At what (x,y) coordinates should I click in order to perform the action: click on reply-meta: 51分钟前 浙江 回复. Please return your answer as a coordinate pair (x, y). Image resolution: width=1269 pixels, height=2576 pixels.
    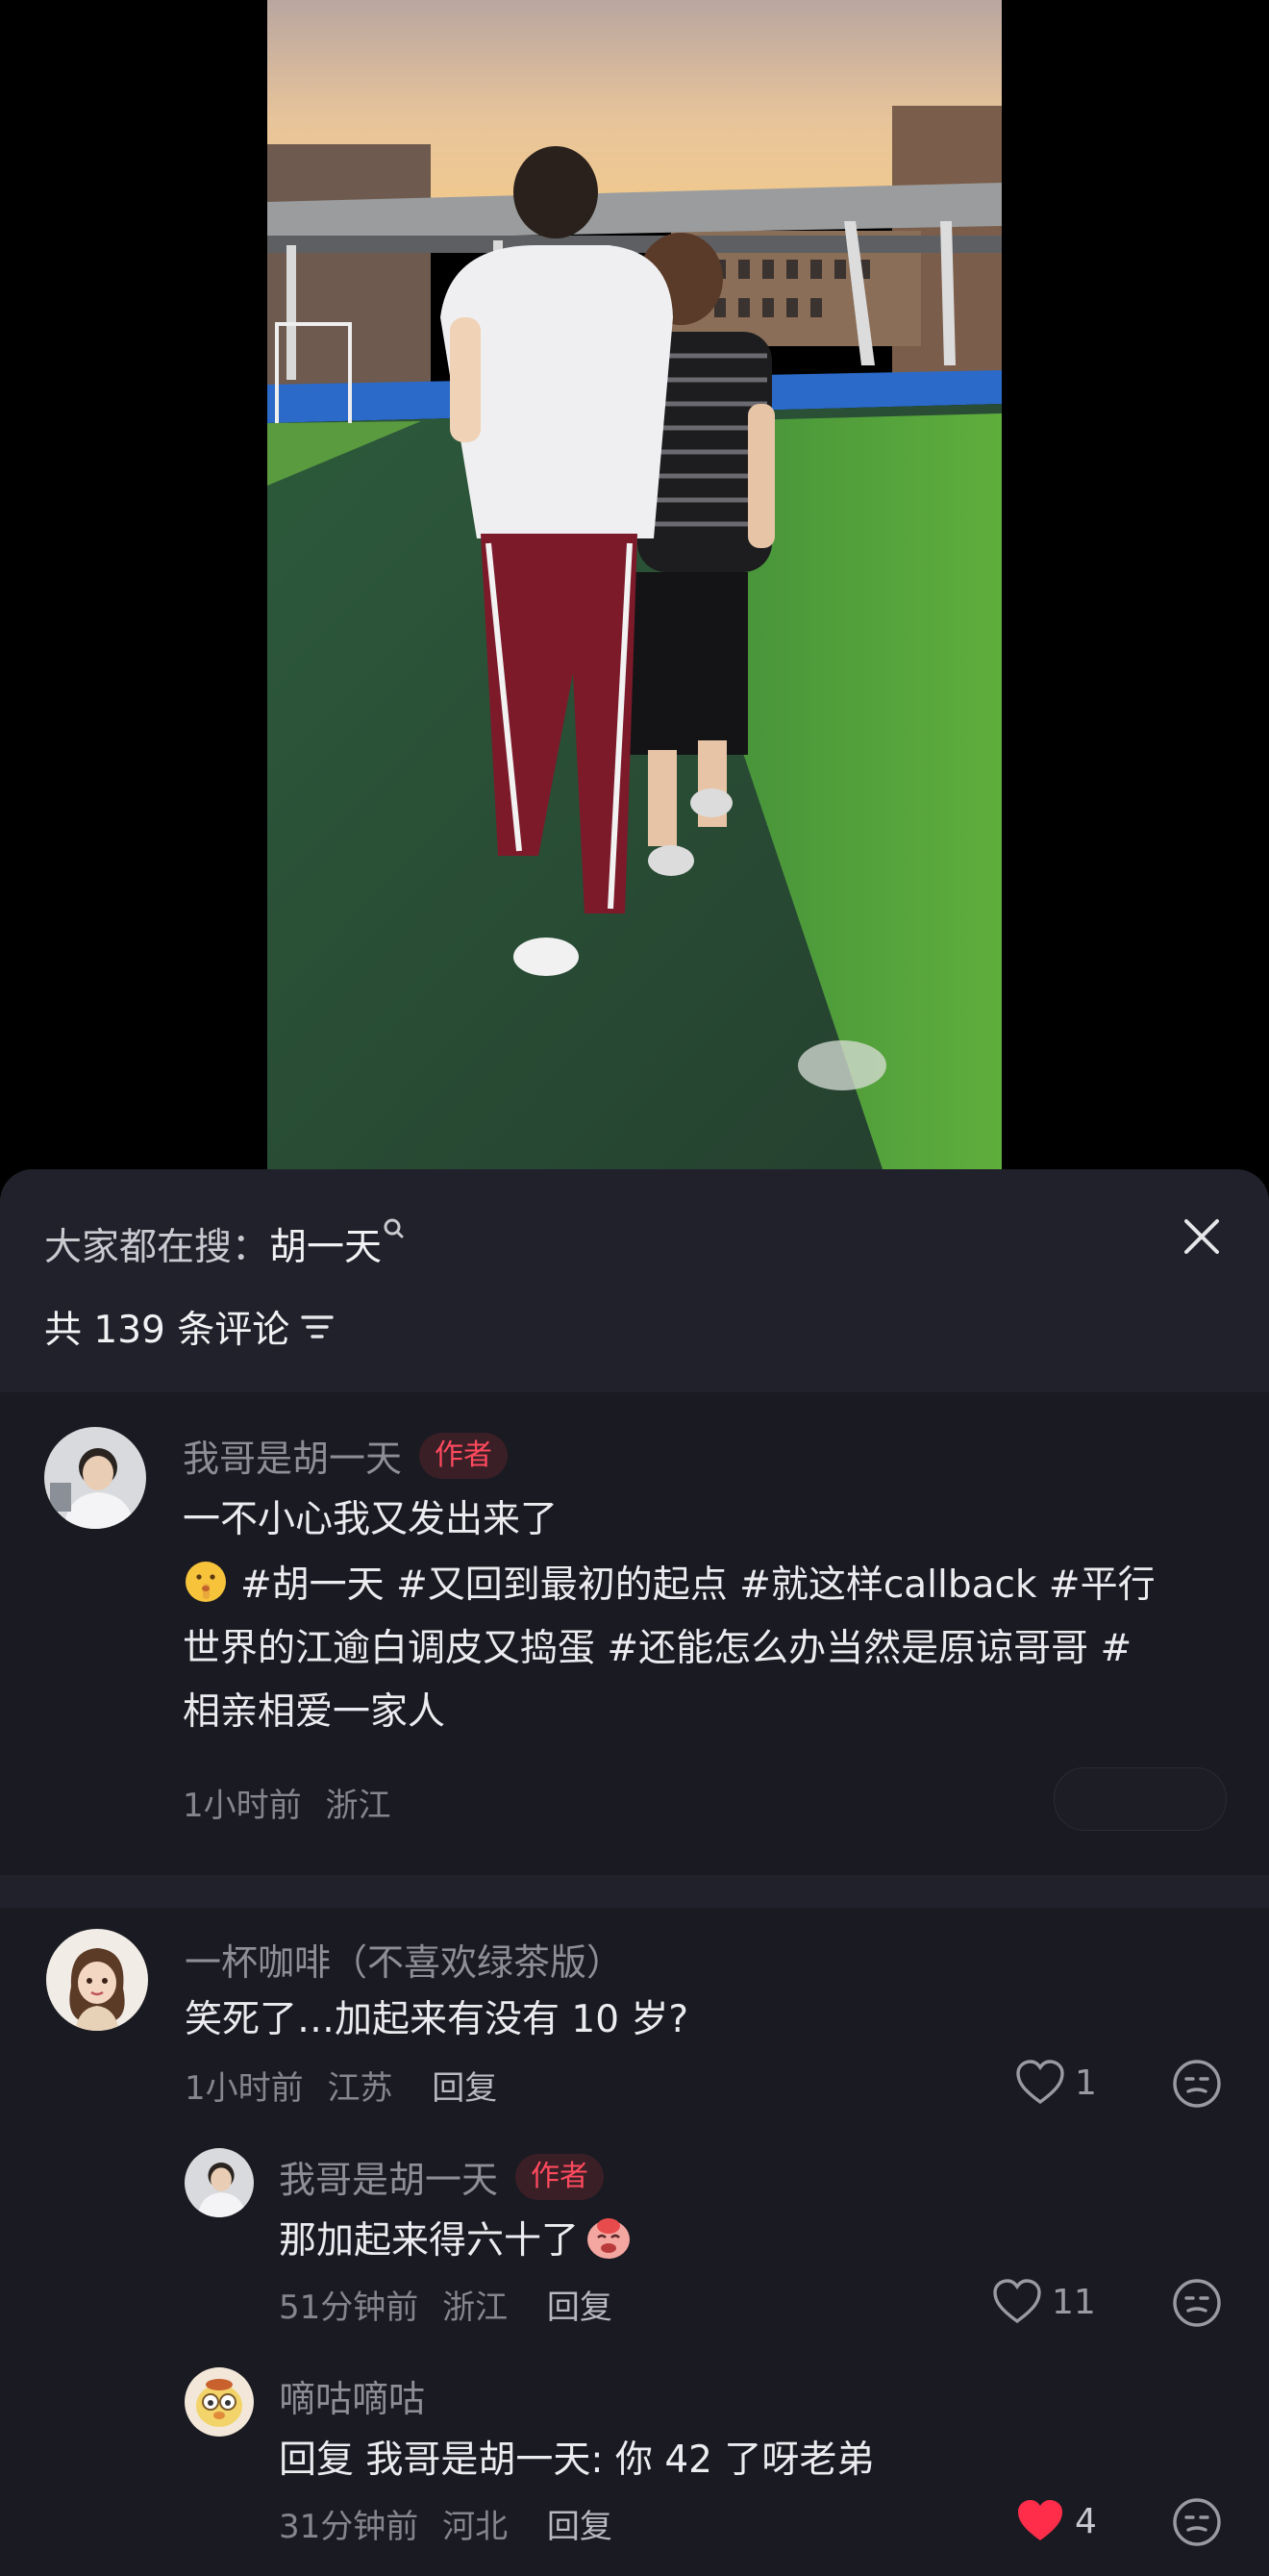
    Looking at the image, I should click on (445, 2304).